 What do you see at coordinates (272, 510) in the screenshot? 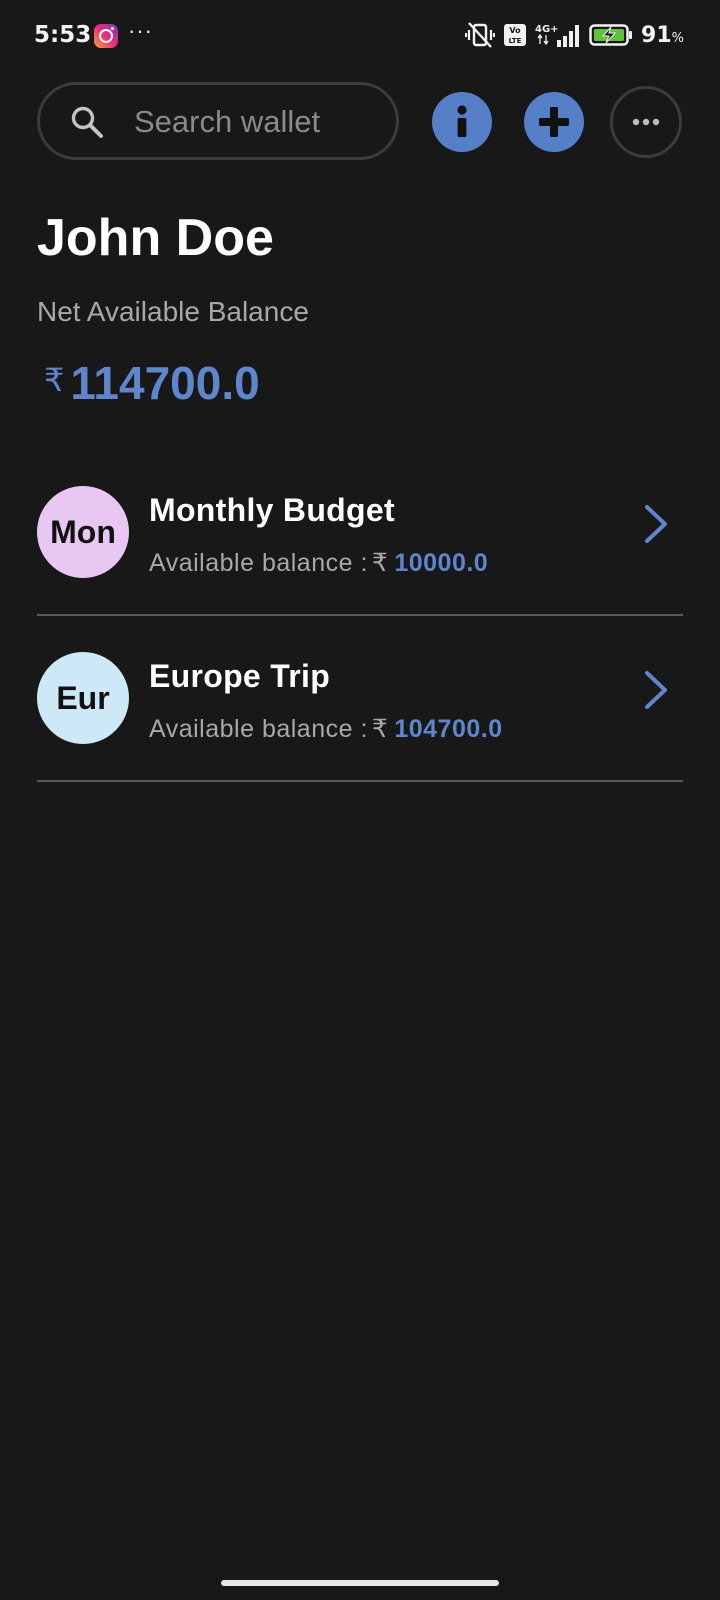
I see `wallet-name: Monthly Budget` at bounding box center [272, 510].